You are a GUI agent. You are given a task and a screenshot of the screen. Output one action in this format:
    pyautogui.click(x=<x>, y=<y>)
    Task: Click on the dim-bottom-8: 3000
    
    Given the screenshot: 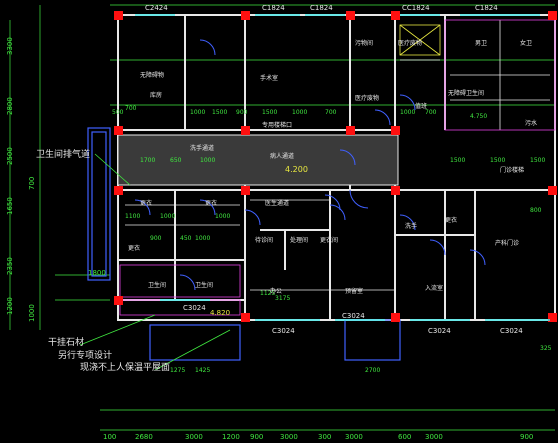 What is the action you would take?
    pyautogui.click(x=354, y=437)
    